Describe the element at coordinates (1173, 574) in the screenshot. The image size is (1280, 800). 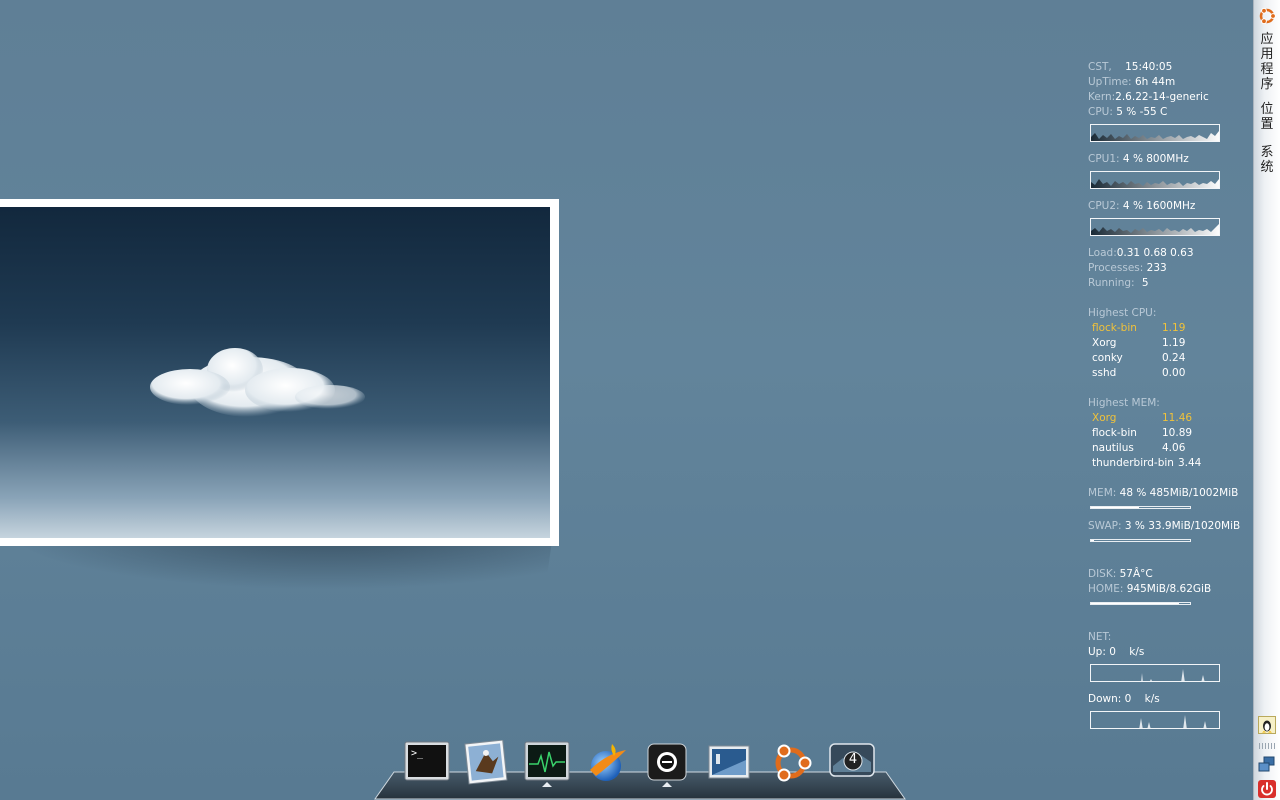
I see `disk-row: DISK: 57Â°C` at that location.